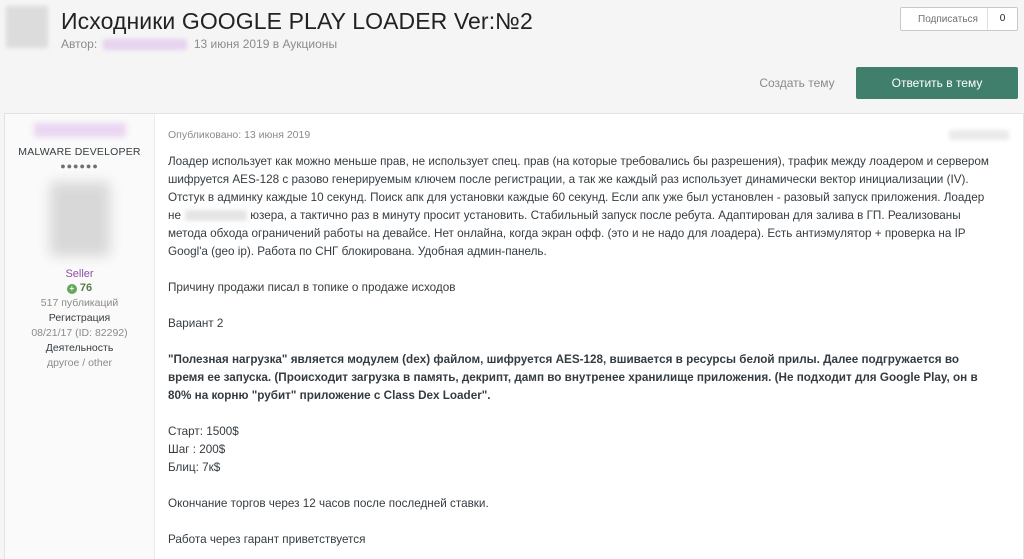 Image resolution: width=1024 pixels, height=559 pixels. I want to click on create-topic-button: Создать тему, so click(797, 83).